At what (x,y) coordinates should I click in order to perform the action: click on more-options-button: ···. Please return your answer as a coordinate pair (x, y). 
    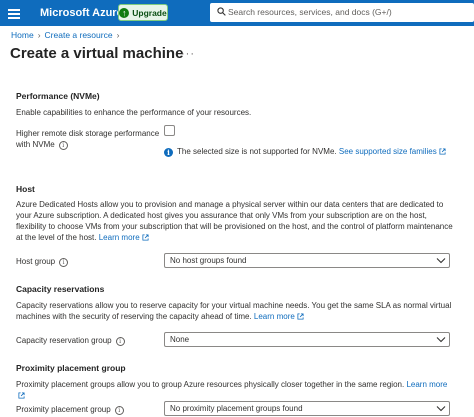
    Looking at the image, I should click on (188, 54).